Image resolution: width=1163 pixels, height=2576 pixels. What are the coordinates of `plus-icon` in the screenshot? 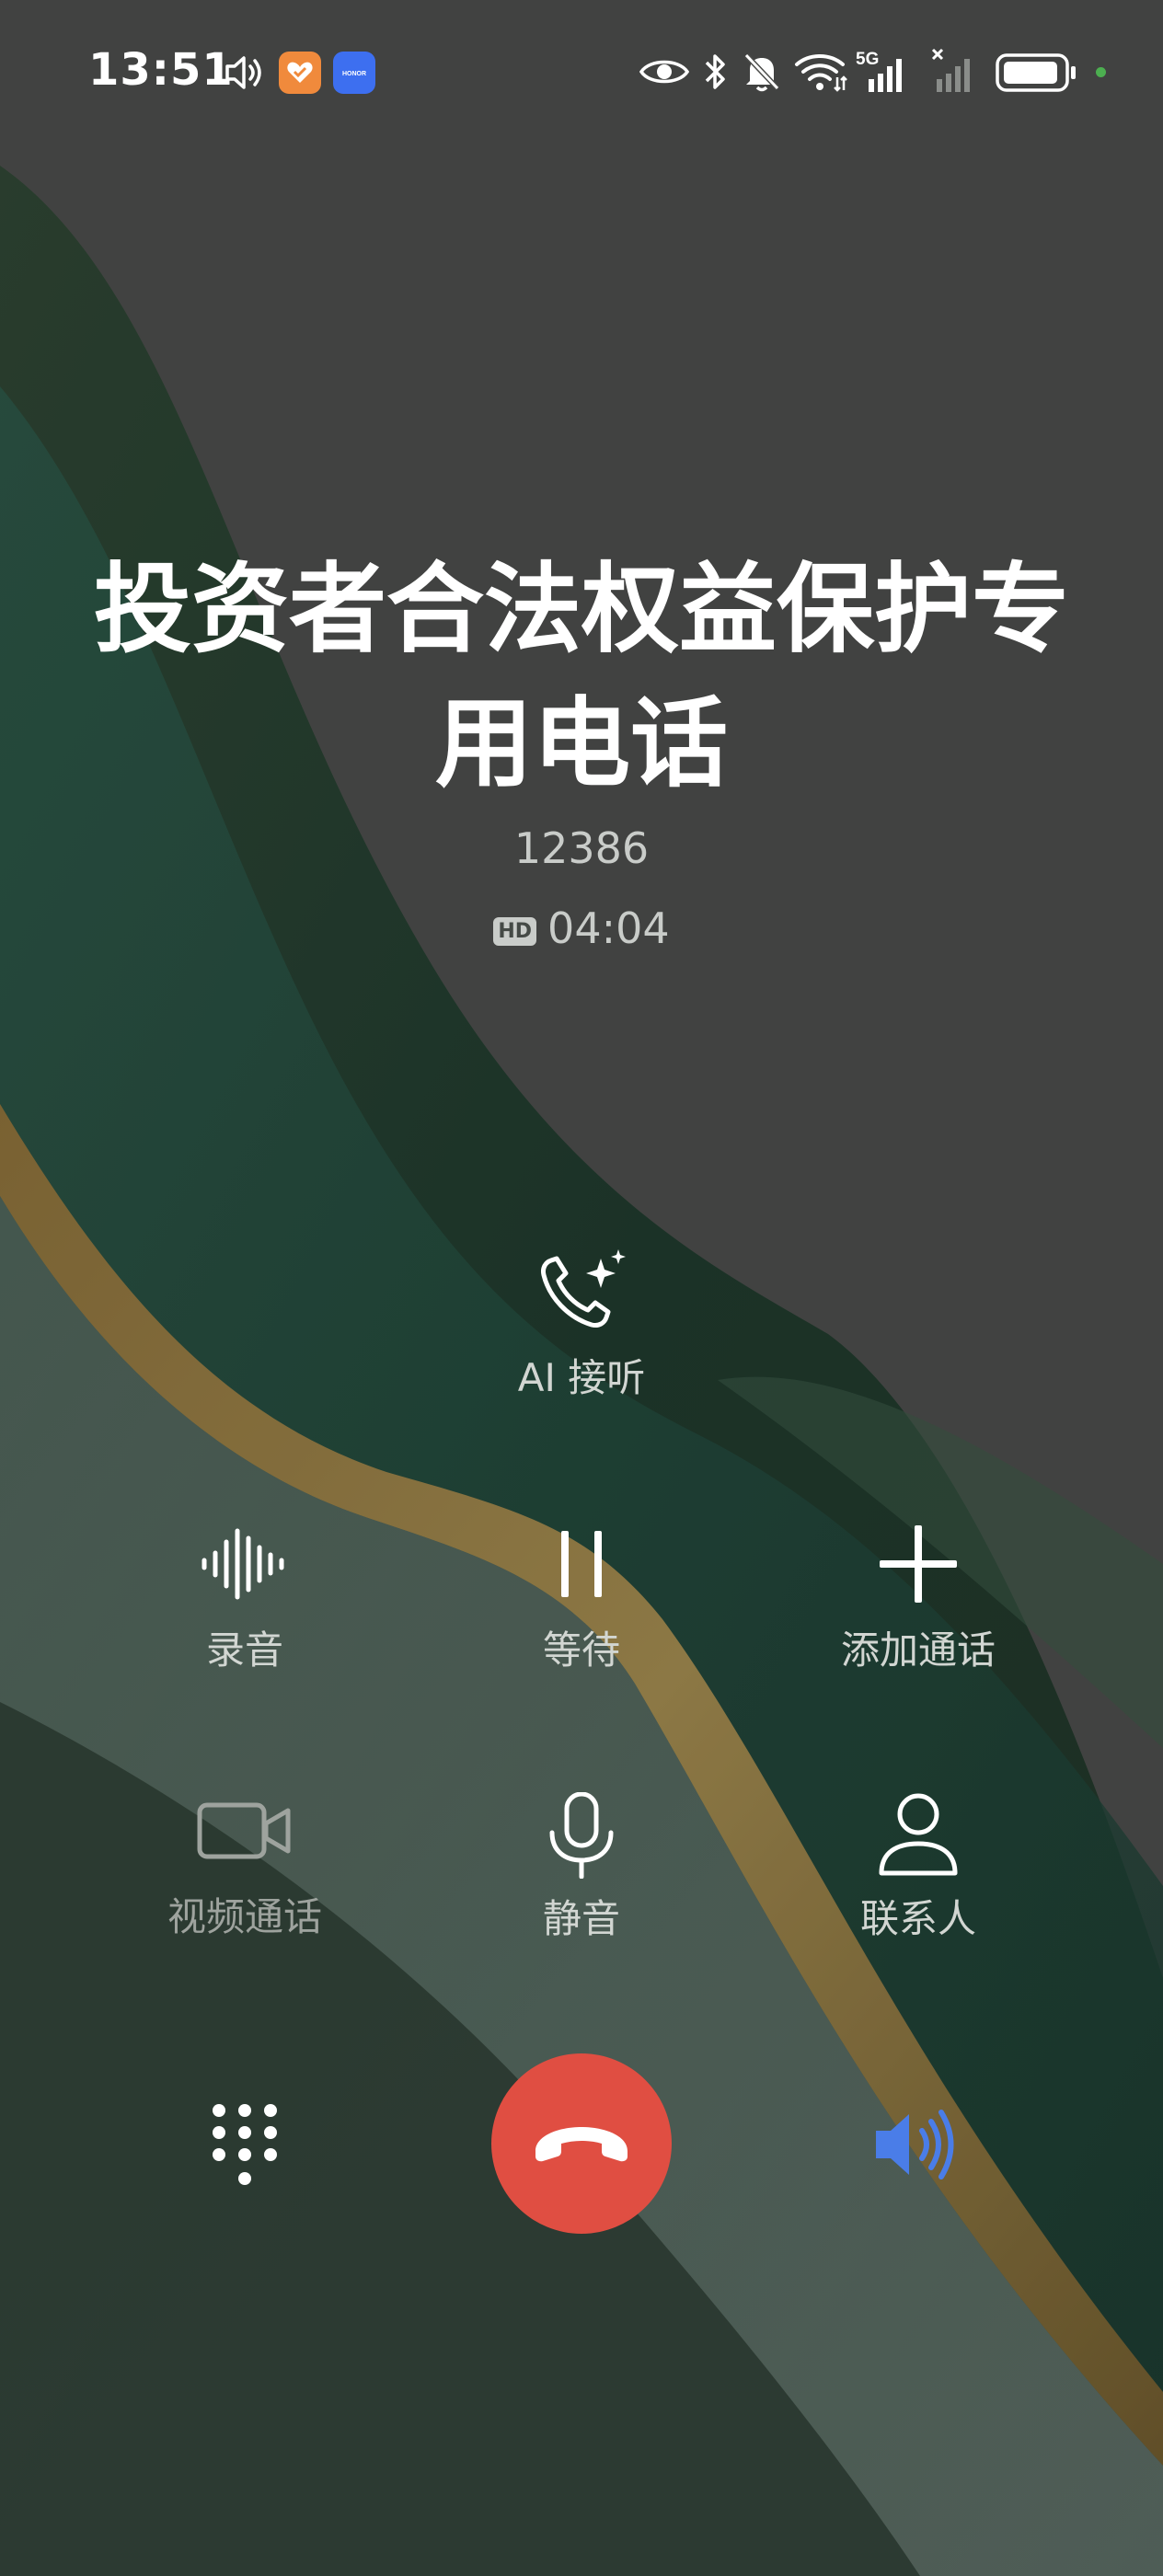 It's located at (919, 1564).